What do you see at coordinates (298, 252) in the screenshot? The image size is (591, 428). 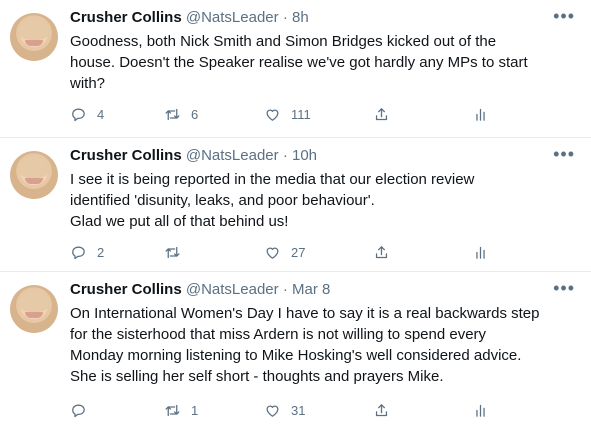 I see `like-count: 27` at bounding box center [298, 252].